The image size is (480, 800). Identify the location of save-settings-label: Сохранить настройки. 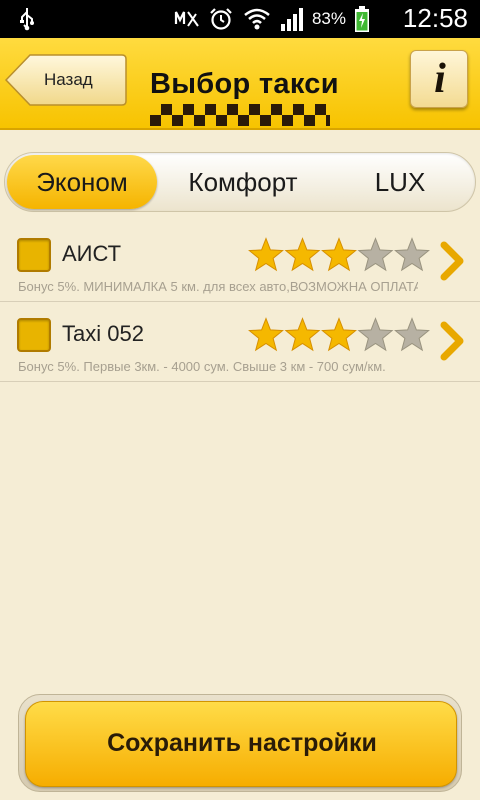
(242, 743).